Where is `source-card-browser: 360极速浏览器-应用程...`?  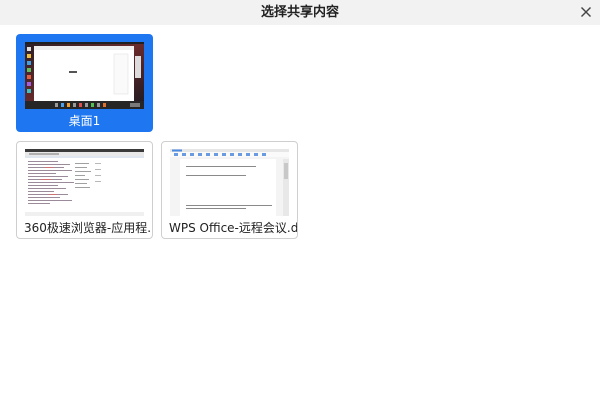
source-card-browser: 360极速浏览器-应用程... is located at coordinates (84, 190).